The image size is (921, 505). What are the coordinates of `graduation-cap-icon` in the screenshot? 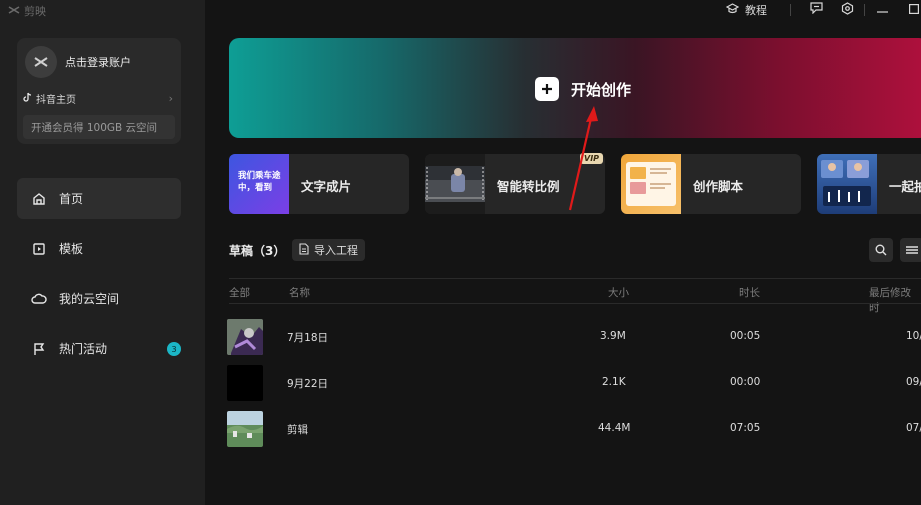 It's located at (732, 10).